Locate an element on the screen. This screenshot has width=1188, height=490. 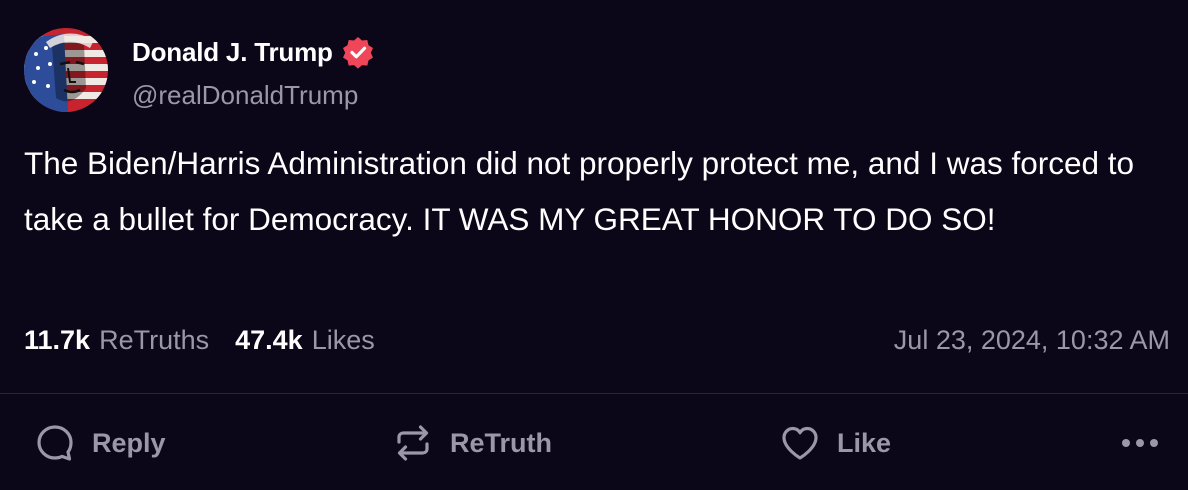
avatar is located at coordinates (66, 70).